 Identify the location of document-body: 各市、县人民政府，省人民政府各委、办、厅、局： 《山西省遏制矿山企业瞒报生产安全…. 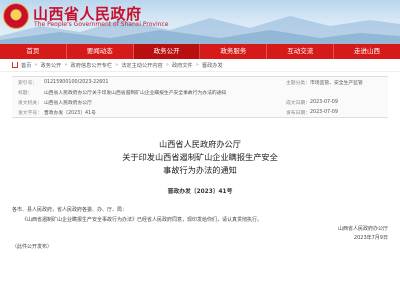
(200, 215).